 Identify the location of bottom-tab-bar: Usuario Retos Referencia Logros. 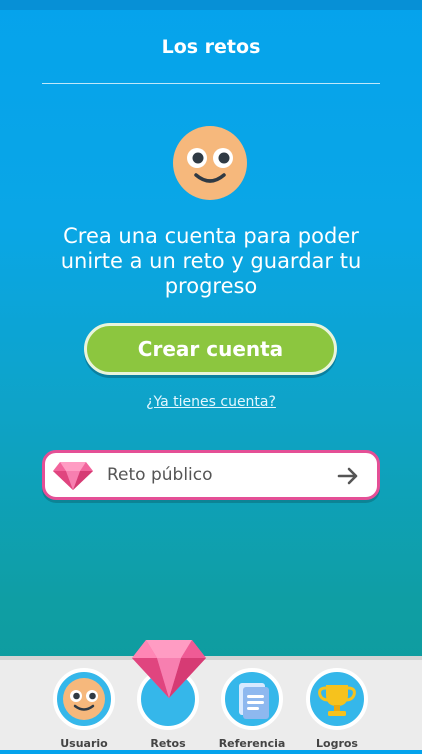
(211, 703).